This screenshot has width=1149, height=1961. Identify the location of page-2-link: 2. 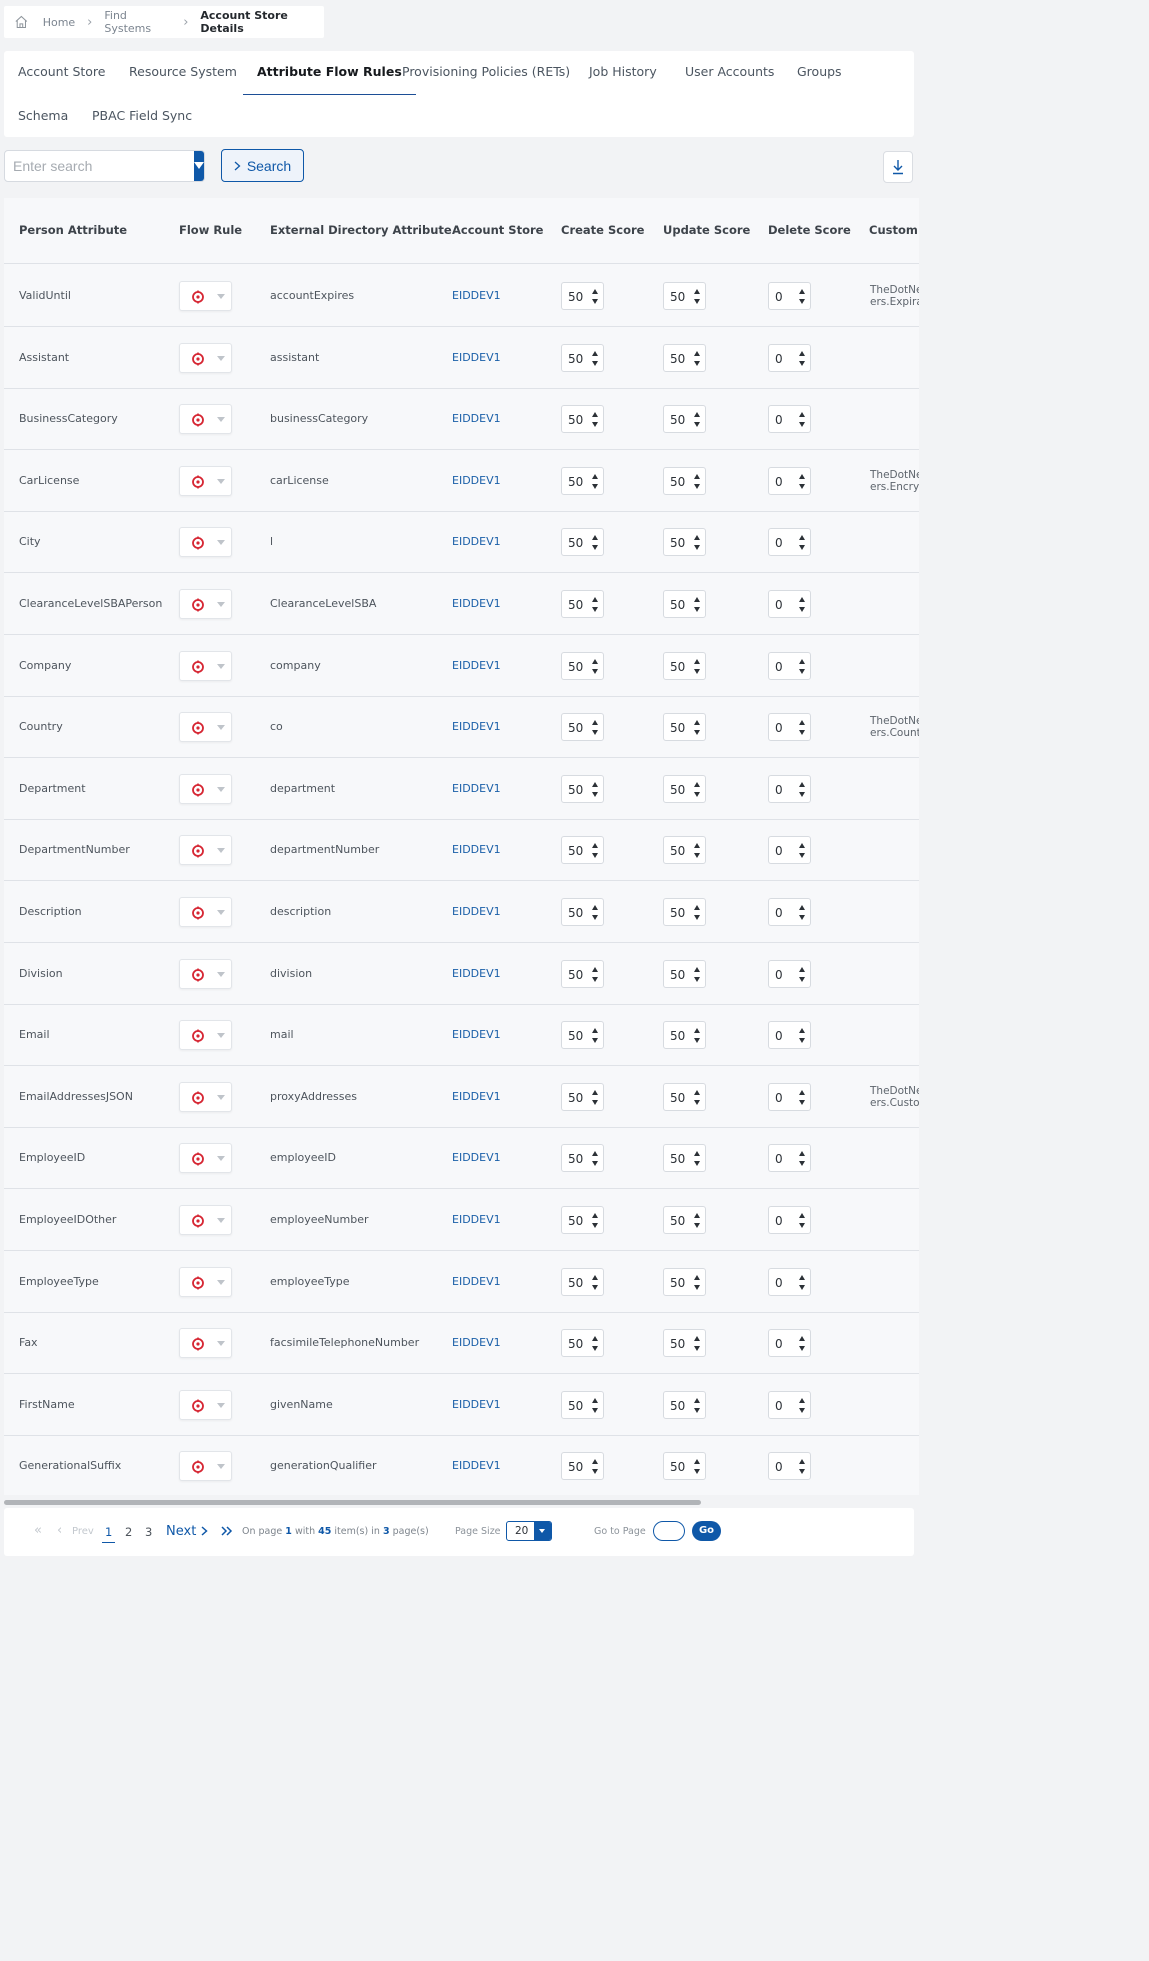
(128, 1532).